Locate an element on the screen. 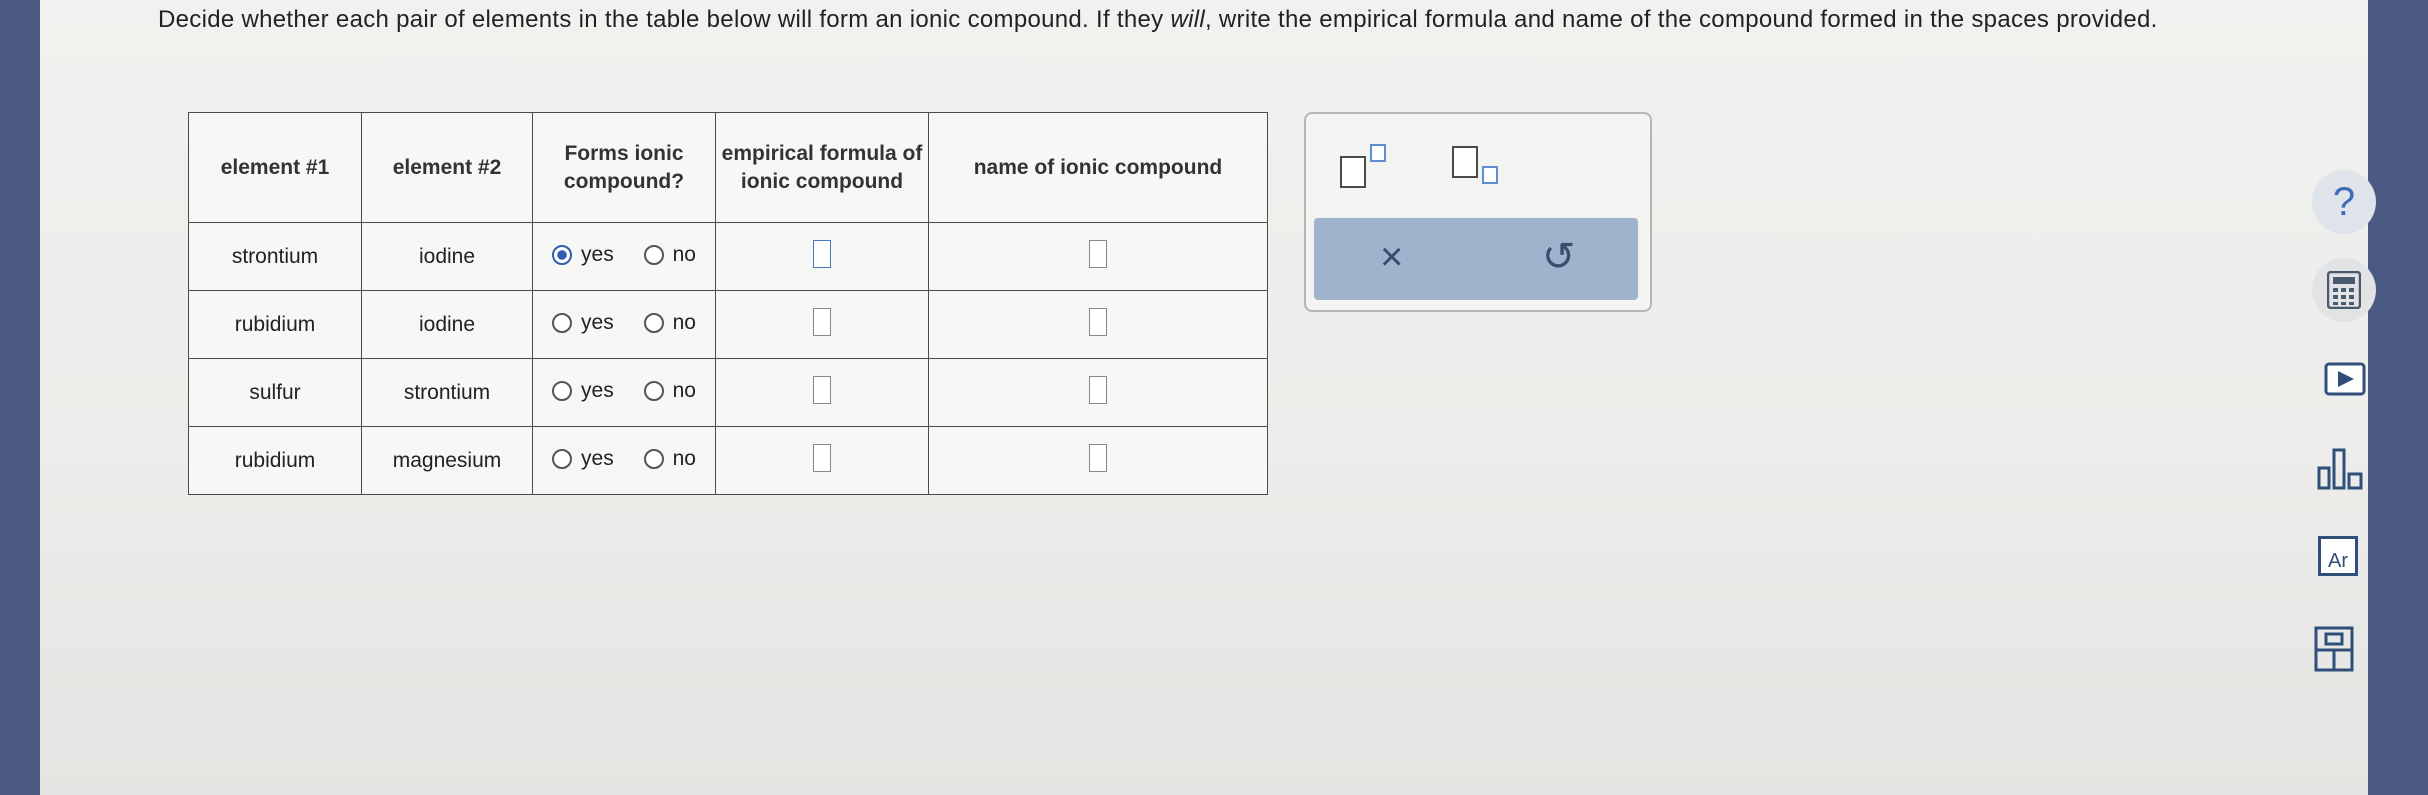 This screenshot has height=795, width=2428. element-2-cell: magnesium is located at coordinates (447, 460).